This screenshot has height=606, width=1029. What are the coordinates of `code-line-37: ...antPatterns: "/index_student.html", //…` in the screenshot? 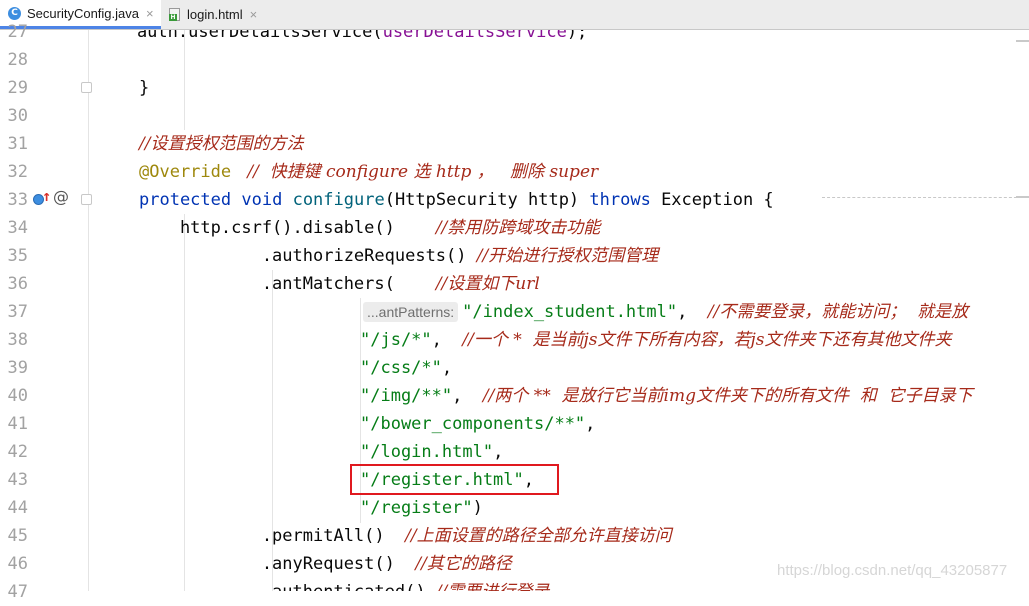 It's located at (665, 312).